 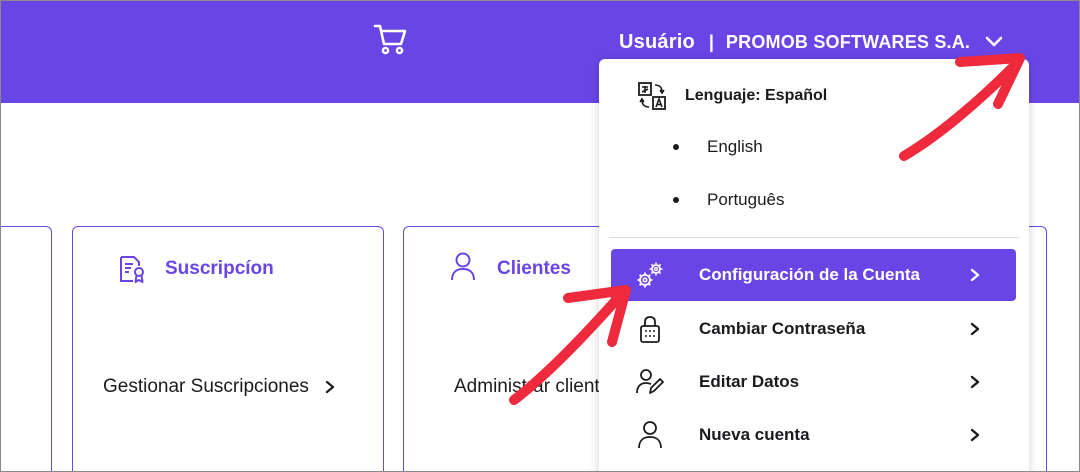 I want to click on company-name: PROMOB SOFTWARES S.A., so click(x=848, y=41).